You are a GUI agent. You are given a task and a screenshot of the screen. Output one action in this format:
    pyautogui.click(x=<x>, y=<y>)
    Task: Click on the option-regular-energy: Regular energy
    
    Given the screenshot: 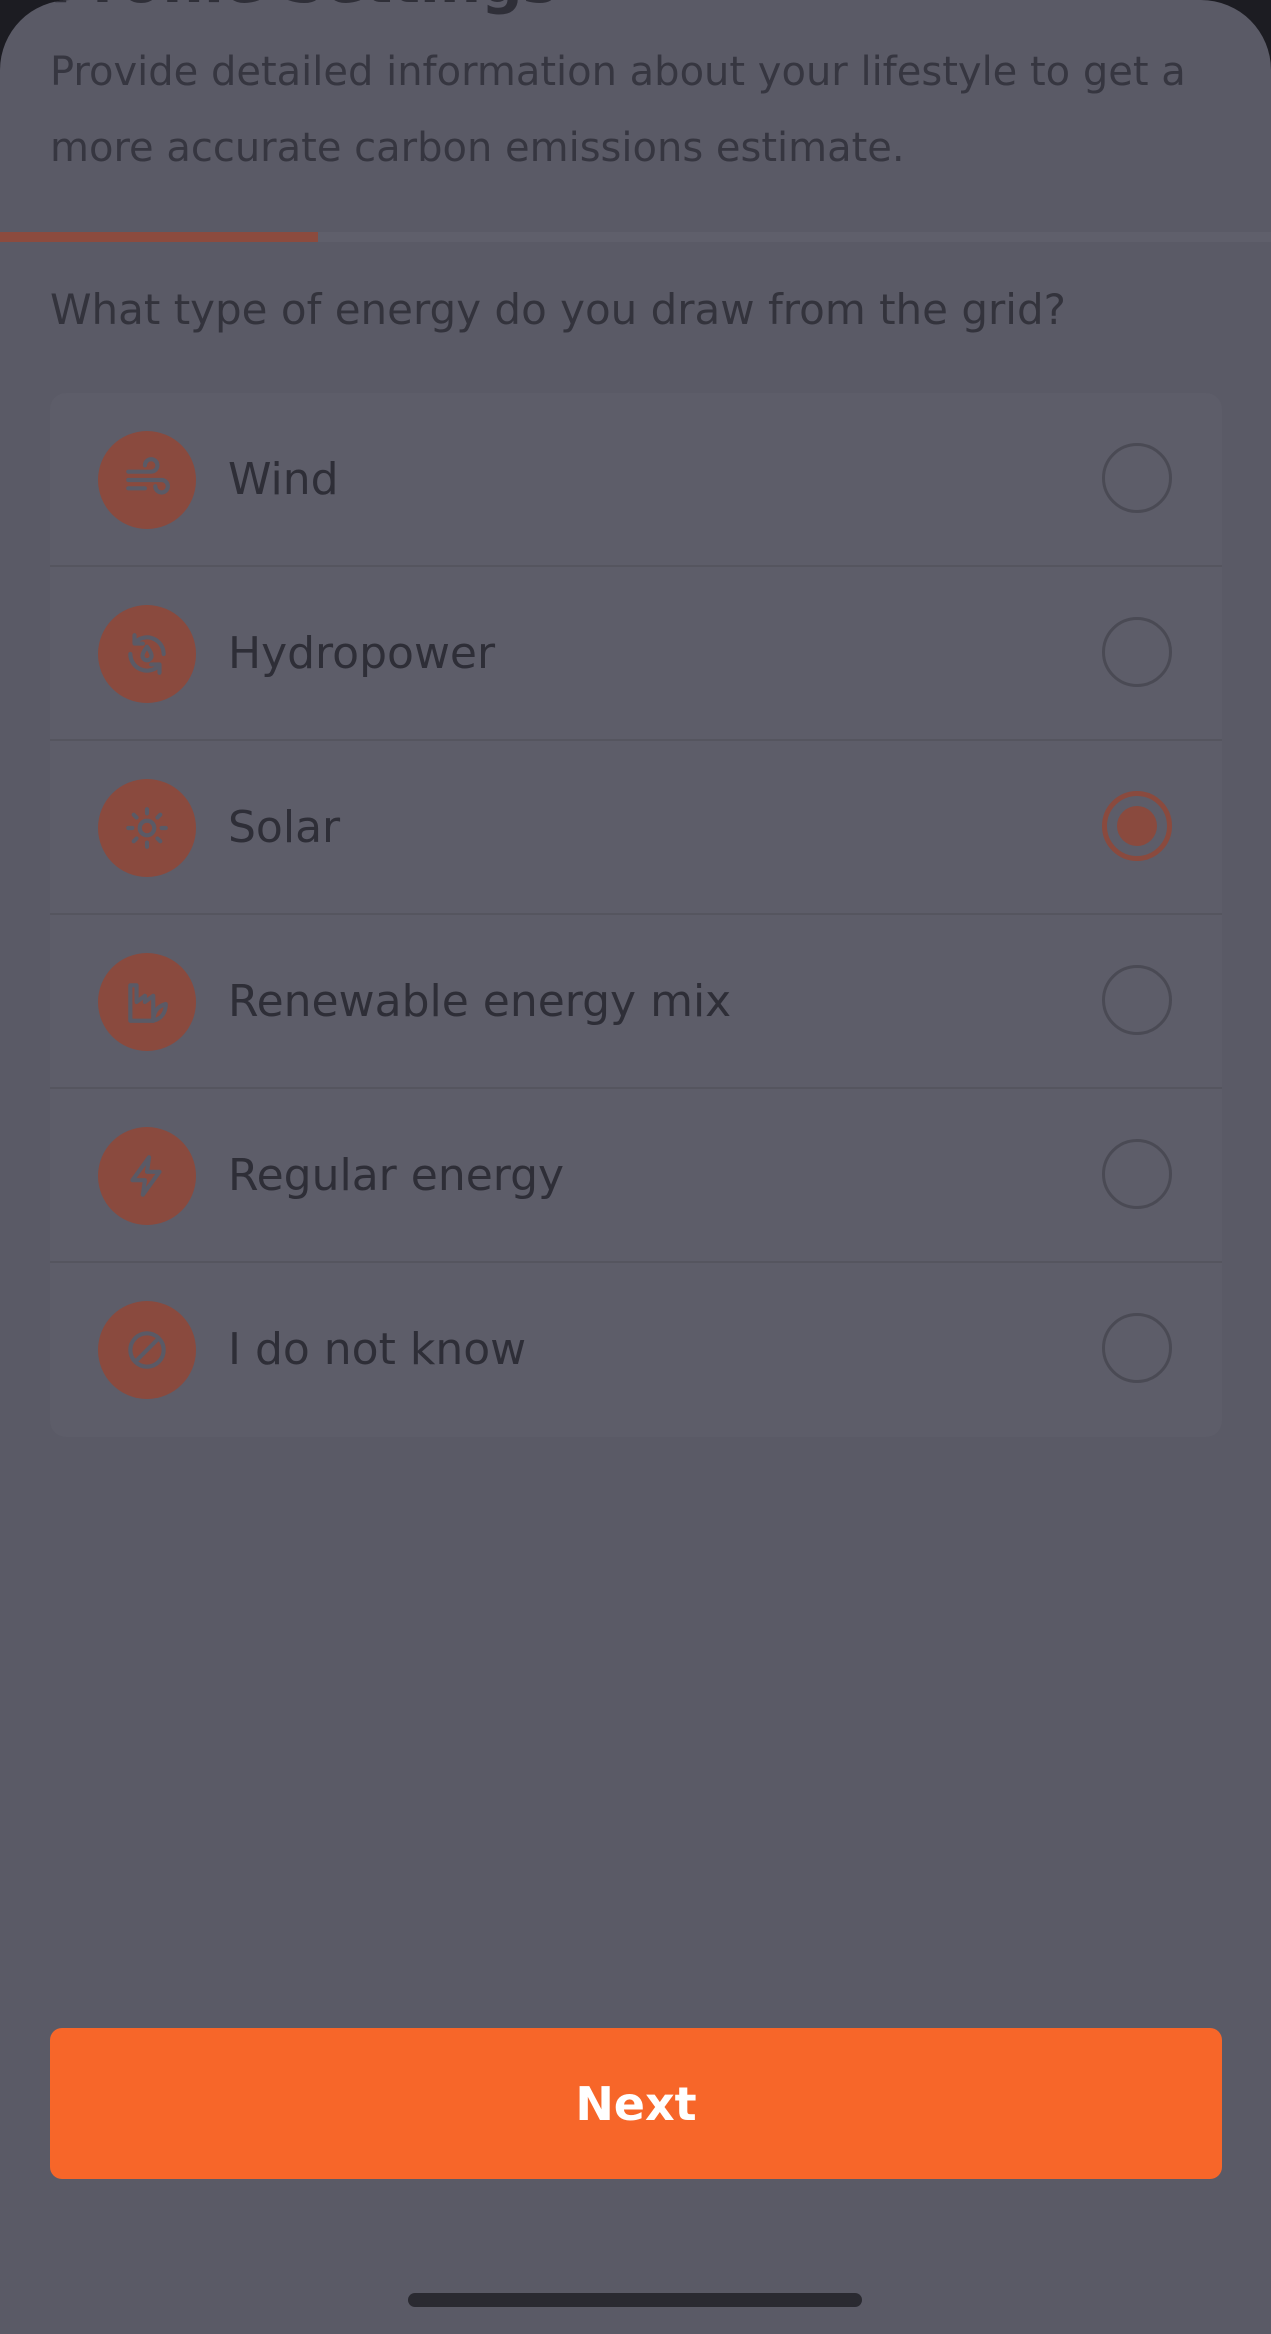 What is the action you would take?
    pyautogui.click(x=636, y=1176)
    